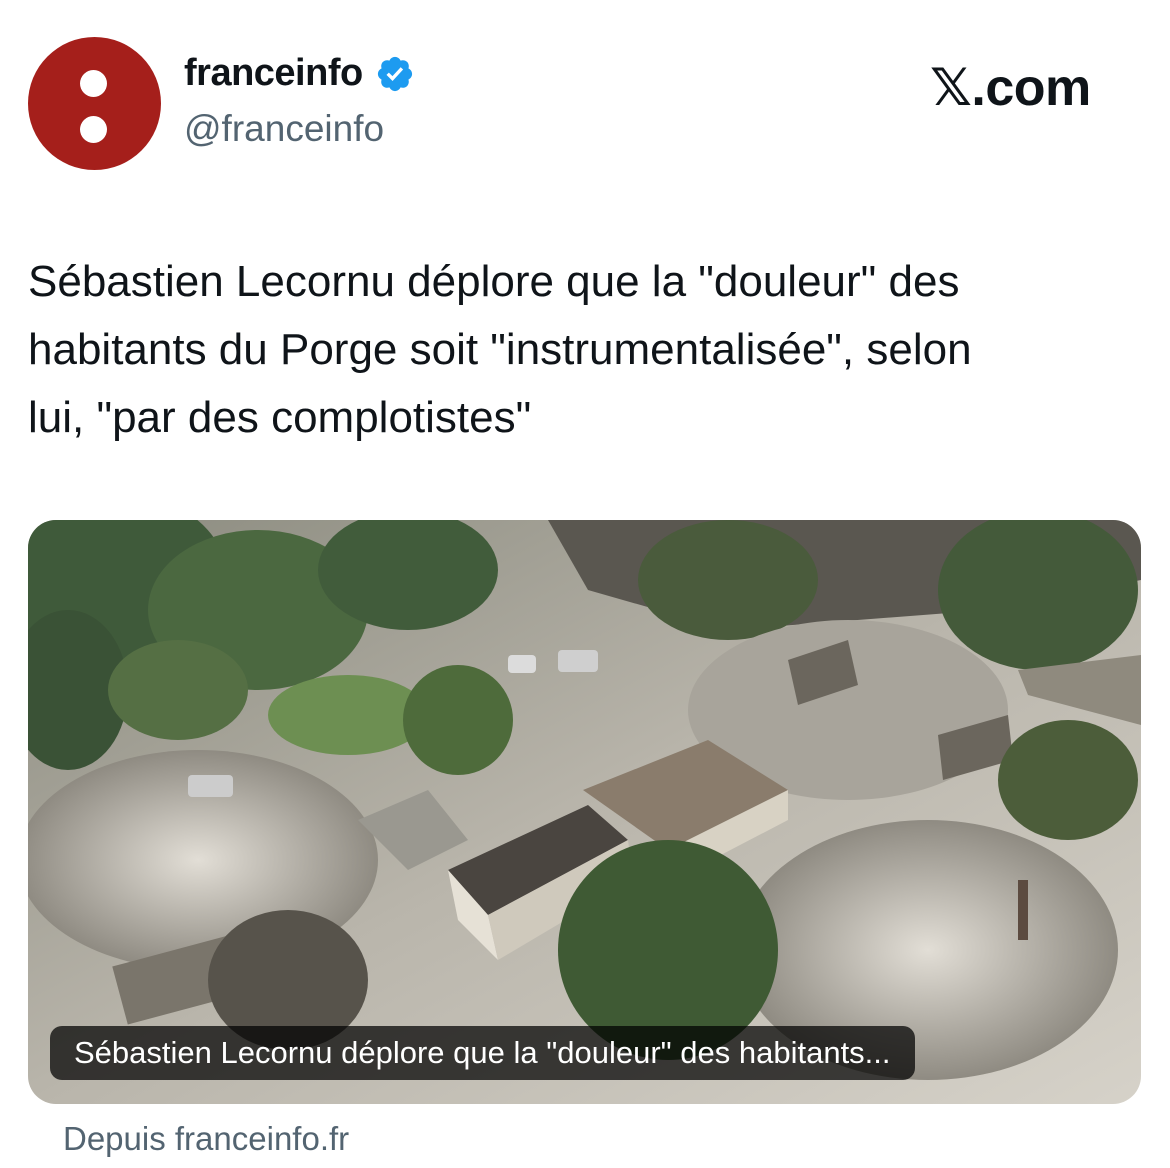 The width and height of the screenshot is (1170, 1168). Describe the element at coordinates (206, 1139) in the screenshot. I see `card-source-link: Depuis franceinfo.fr` at that location.